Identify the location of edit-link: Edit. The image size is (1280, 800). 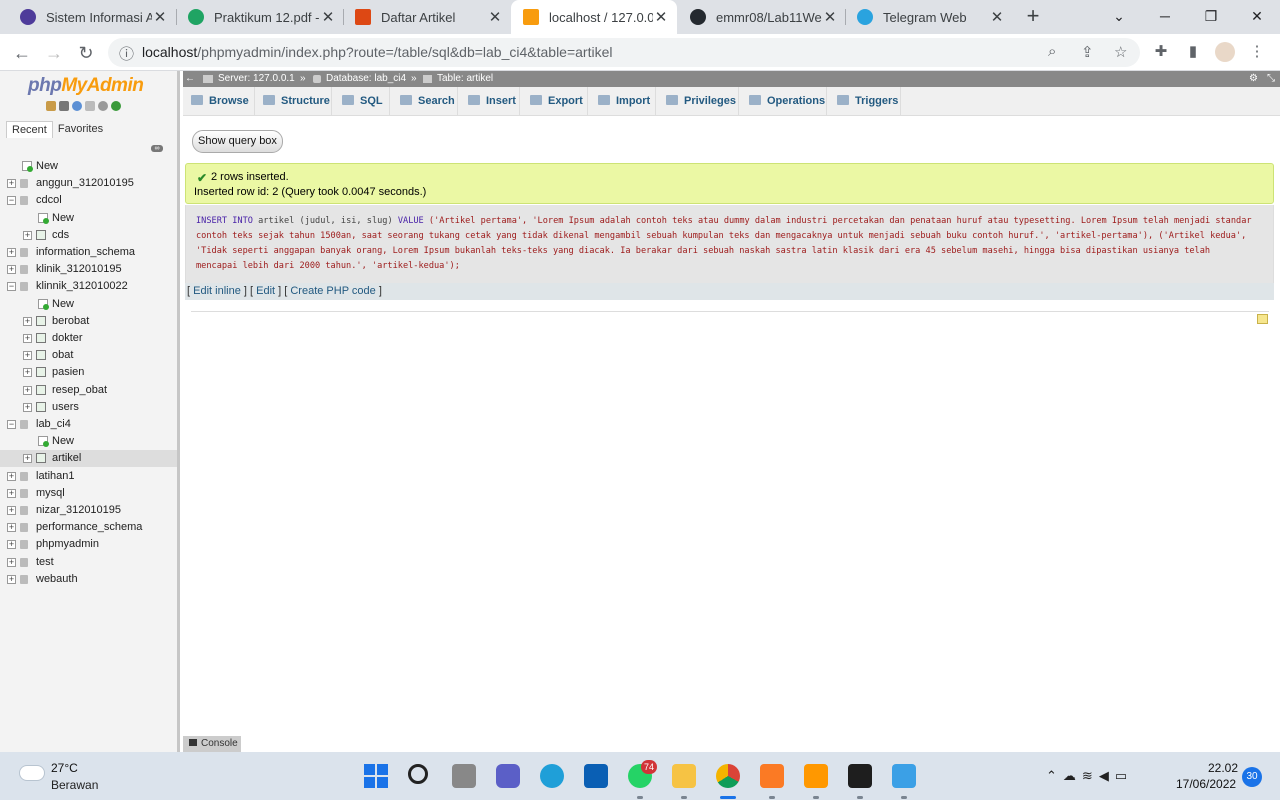
(265, 291).